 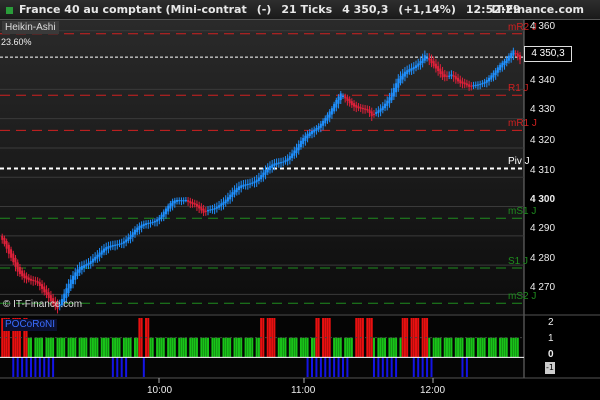 What do you see at coordinates (30, 325) in the screenshot?
I see `indicator-label: POCoRoNI` at bounding box center [30, 325].